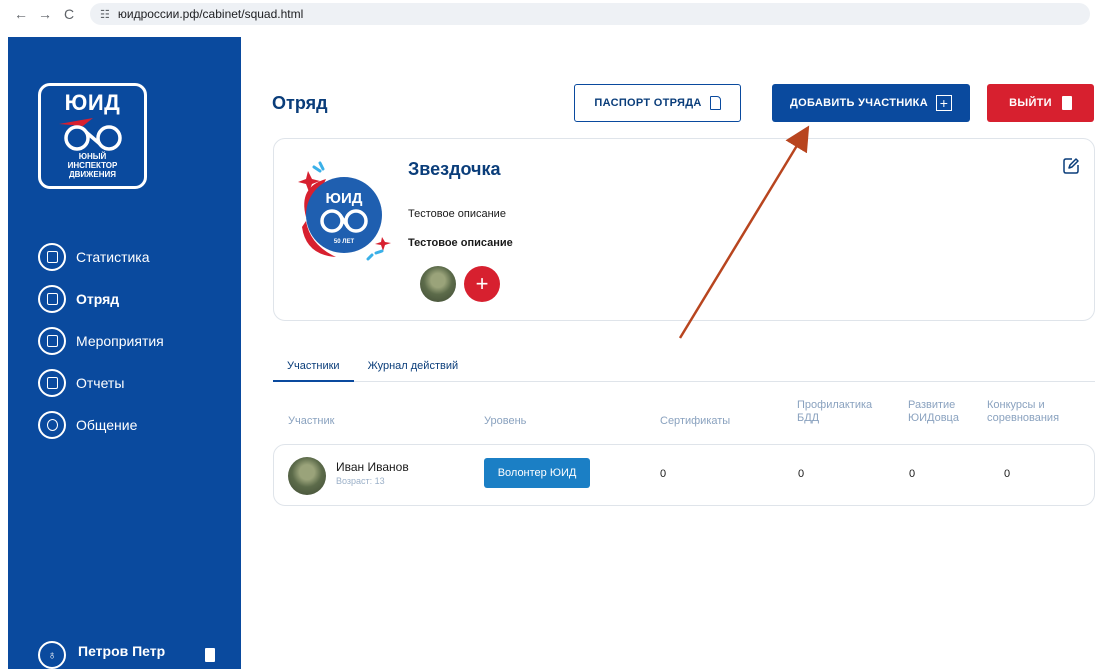 This screenshot has width=1107, height=669. Describe the element at coordinates (210, 14) in the screenshot. I see `url-text: юидроссии.рф/cabinet/squad.html` at that location.